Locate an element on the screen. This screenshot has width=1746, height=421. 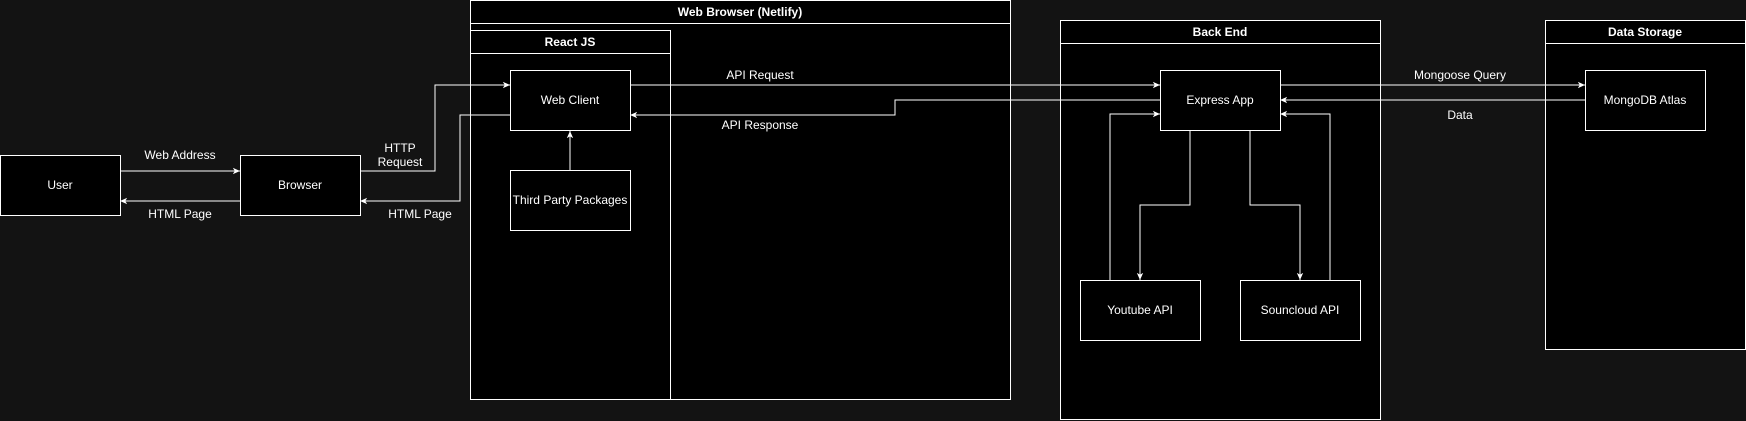
react-js-title: React JS is located at coordinates (570, 42).